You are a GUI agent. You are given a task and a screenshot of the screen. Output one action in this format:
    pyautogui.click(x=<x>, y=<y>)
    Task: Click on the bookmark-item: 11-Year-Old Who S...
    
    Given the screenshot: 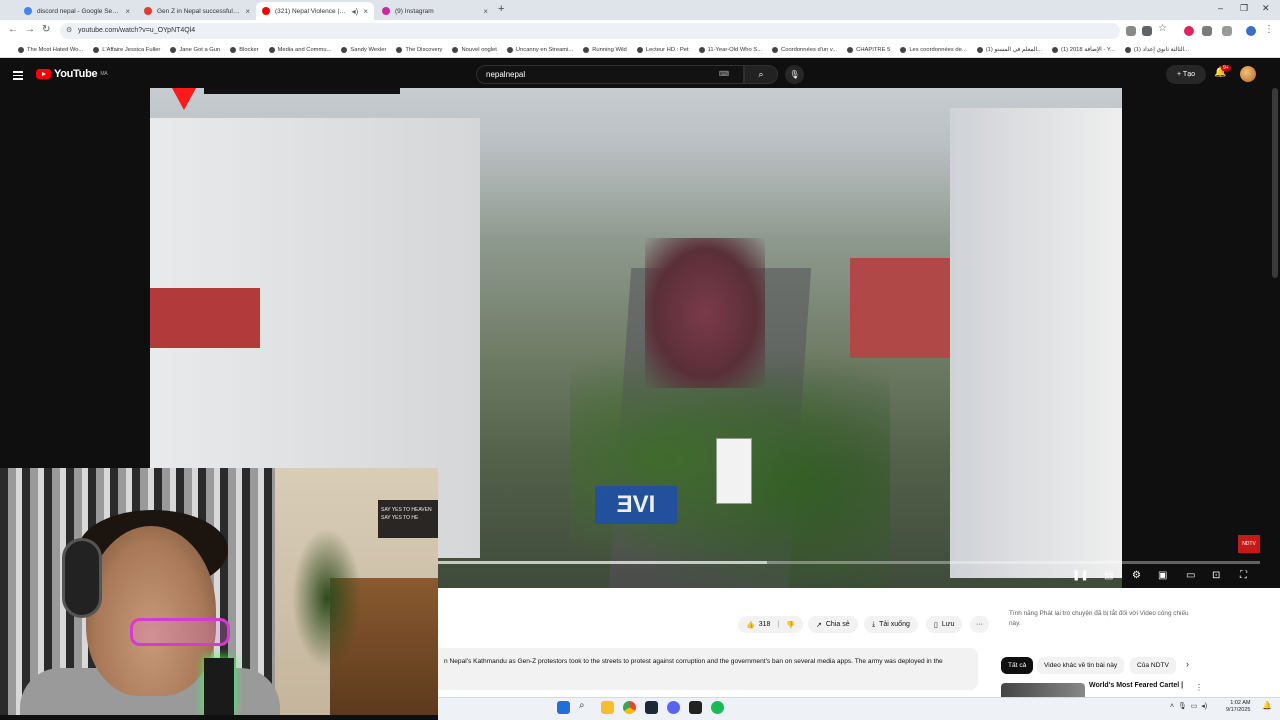 What is the action you would take?
    pyautogui.click(x=730, y=49)
    